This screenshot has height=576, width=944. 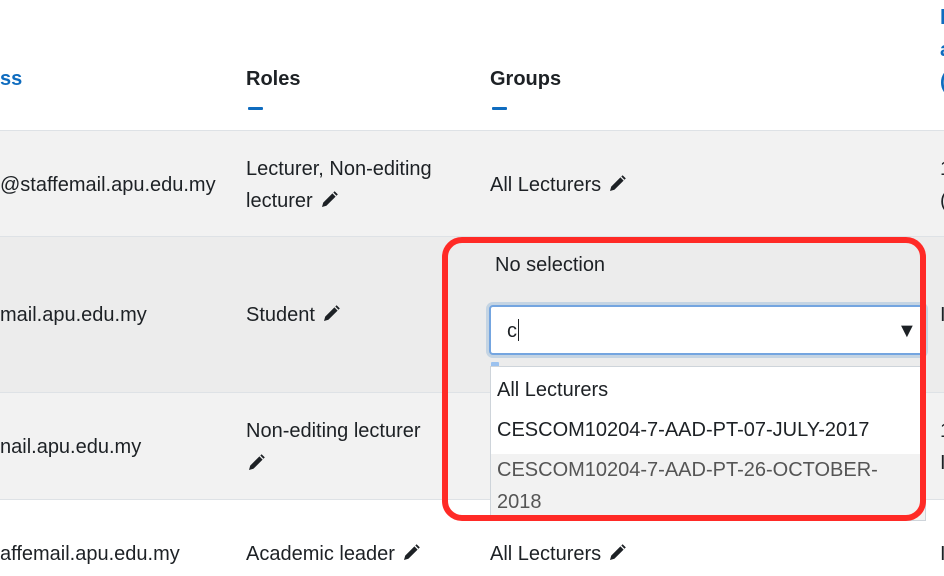 I want to click on roles-cell-line: lecturer, so click(x=279, y=201).